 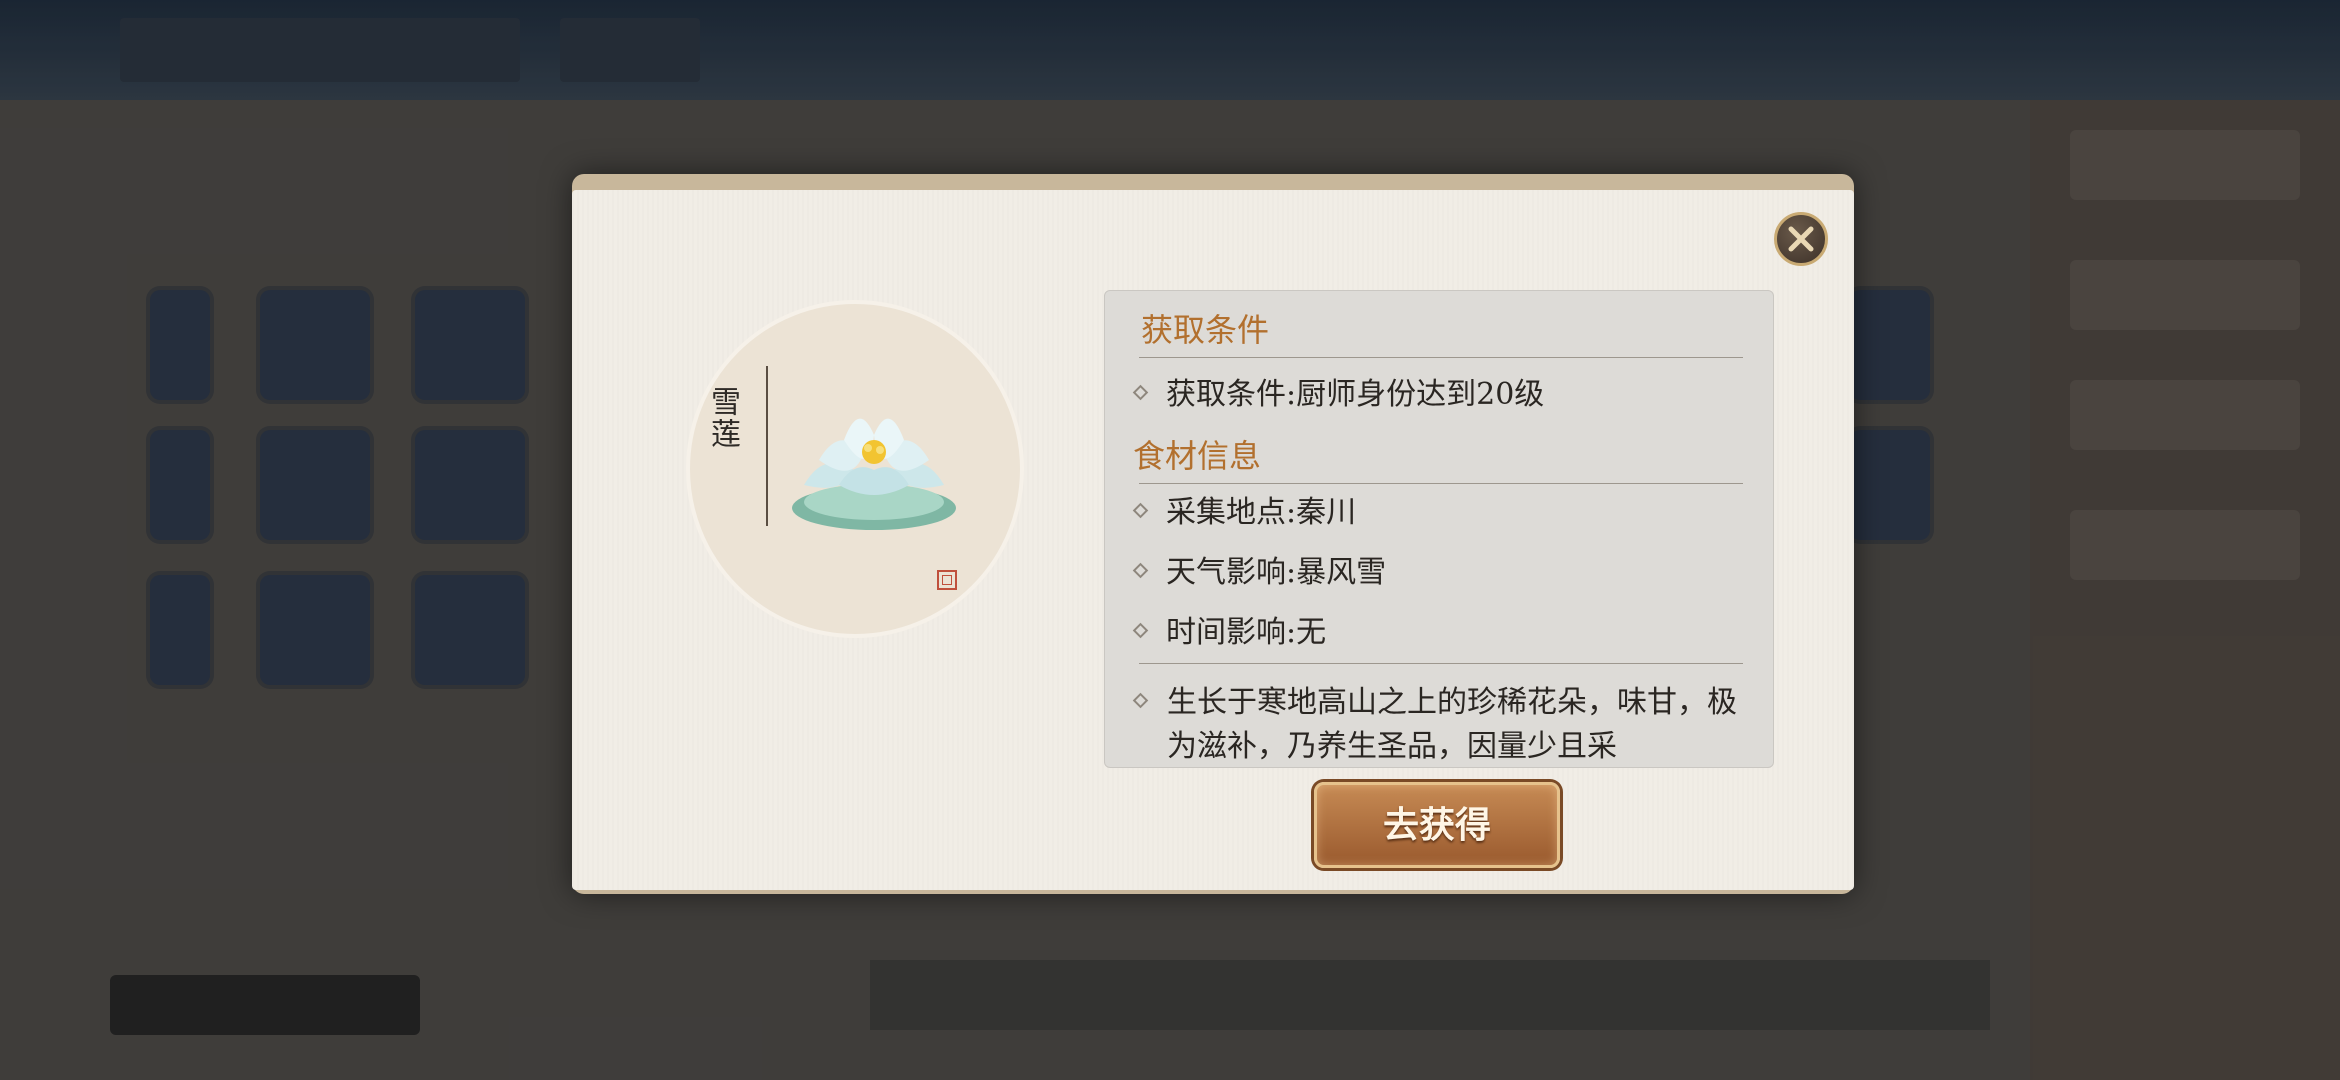 What do you see at coordinates (1276, 572) in the screenshot?
I see `weather-text: 天气影响:暴风雪` at bounding box center [1276, 572].